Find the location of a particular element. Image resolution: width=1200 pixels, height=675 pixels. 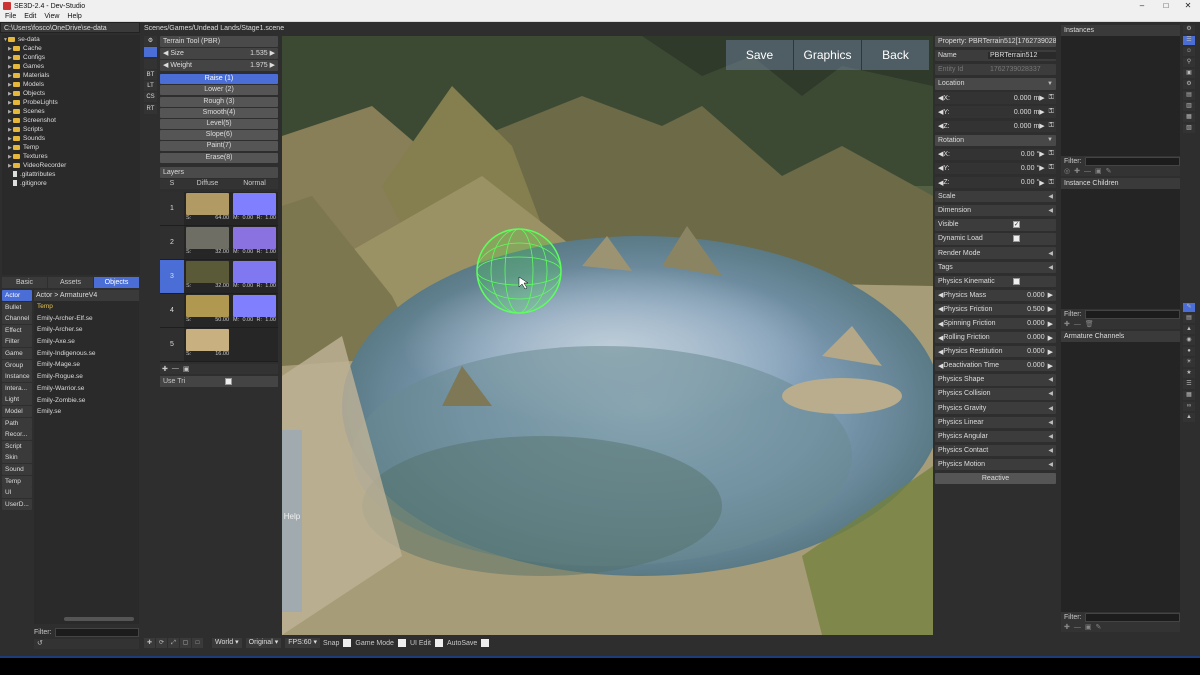

game-mode-checkbox is located at coordinates (401, 643).